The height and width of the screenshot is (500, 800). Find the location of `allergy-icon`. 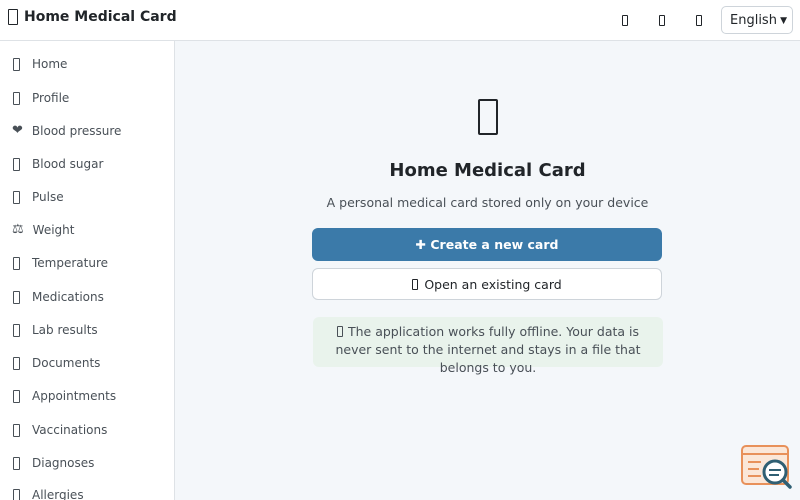

allergy-icon is located at coordinates (16, 494).